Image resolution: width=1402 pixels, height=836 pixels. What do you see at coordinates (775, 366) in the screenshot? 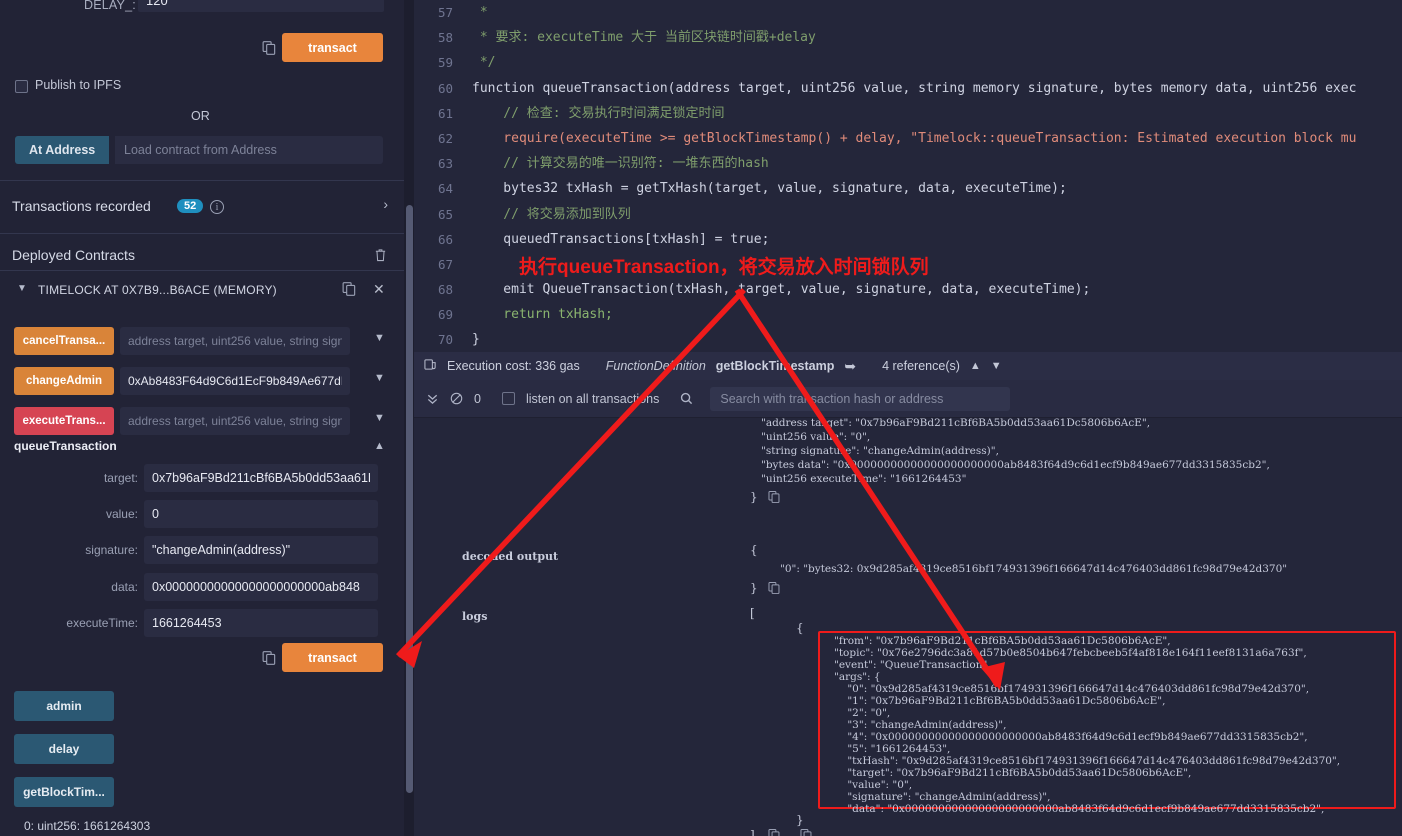
I see `node-name: getBlockTimestamp` at bounding box center [775, 366].